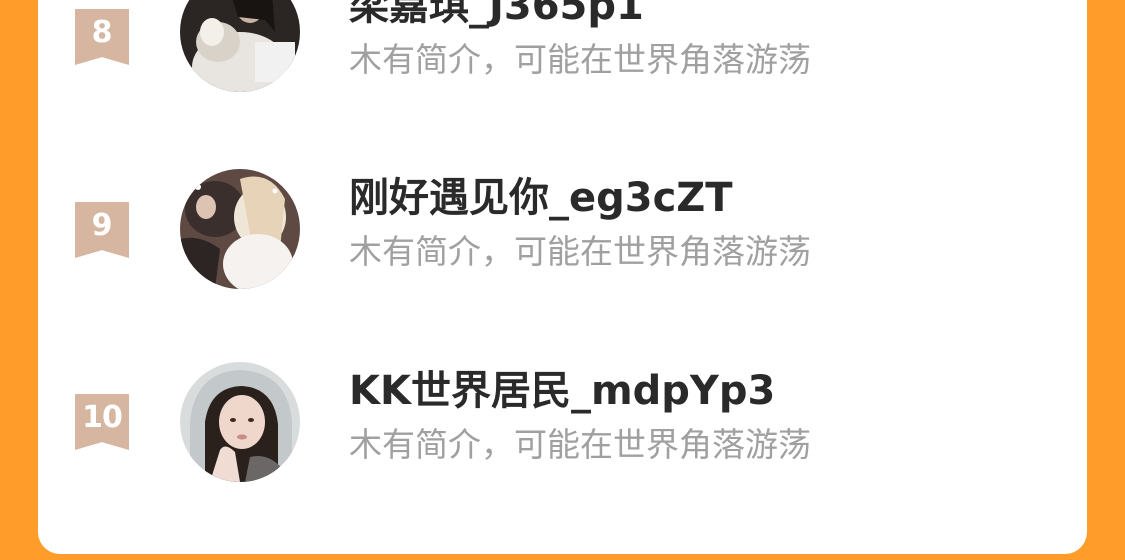 The height and width of the screenshot is (560, 1125). What do you see at coordinates (541, 198) in the screenshot?
I see `username: 刚好遇见你_eg3cZT` at bounding box center [541, 198].